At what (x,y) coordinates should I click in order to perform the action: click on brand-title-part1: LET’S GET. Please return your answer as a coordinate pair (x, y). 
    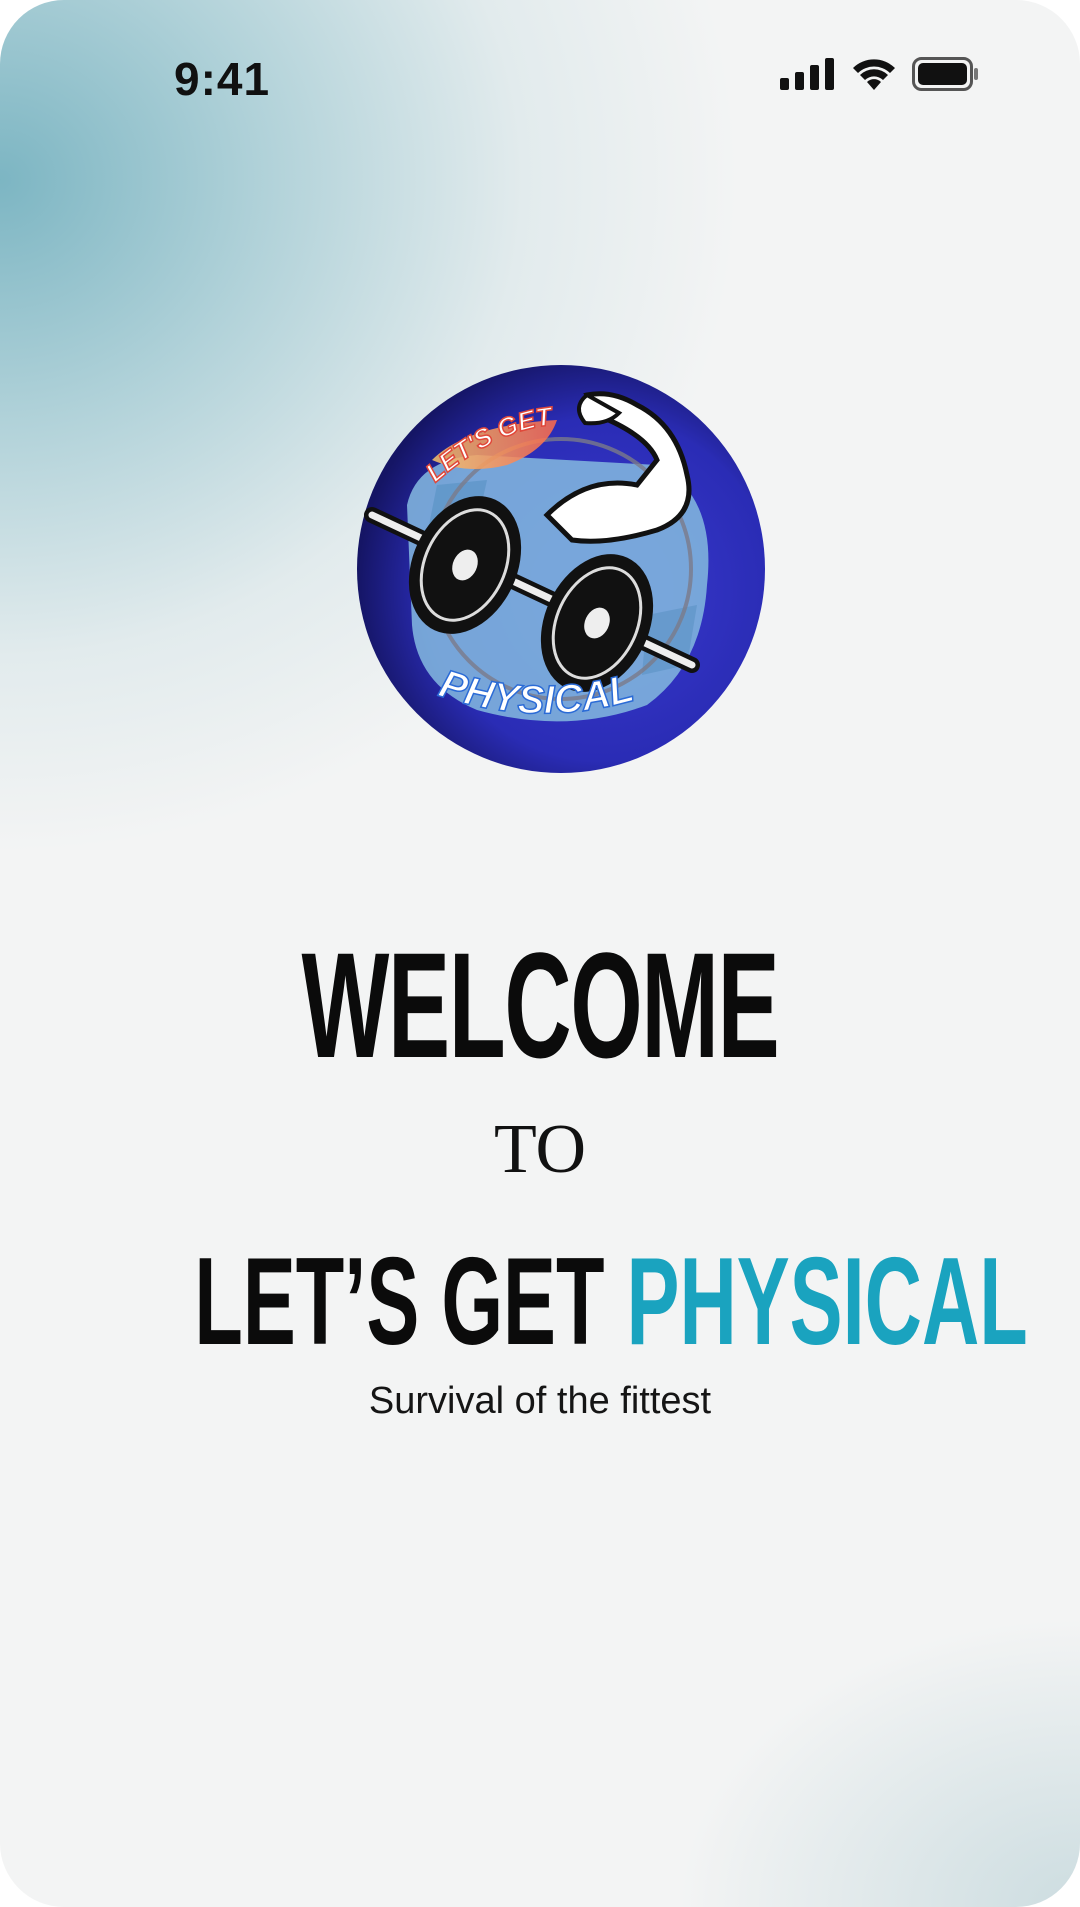
    Looking at the image, I should click on (399, 1302).